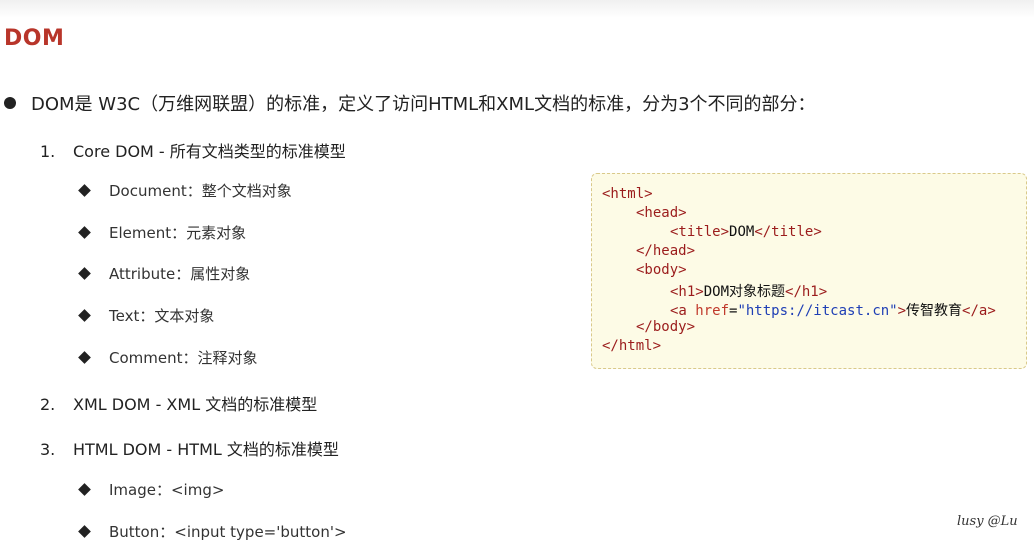 The width and height of the screenshot is (1034, 551). What do you see at coordinates (178, 233) in the screenshot?
I see `core-item-text: Element：元素对象` at bounding box center [178, 233].